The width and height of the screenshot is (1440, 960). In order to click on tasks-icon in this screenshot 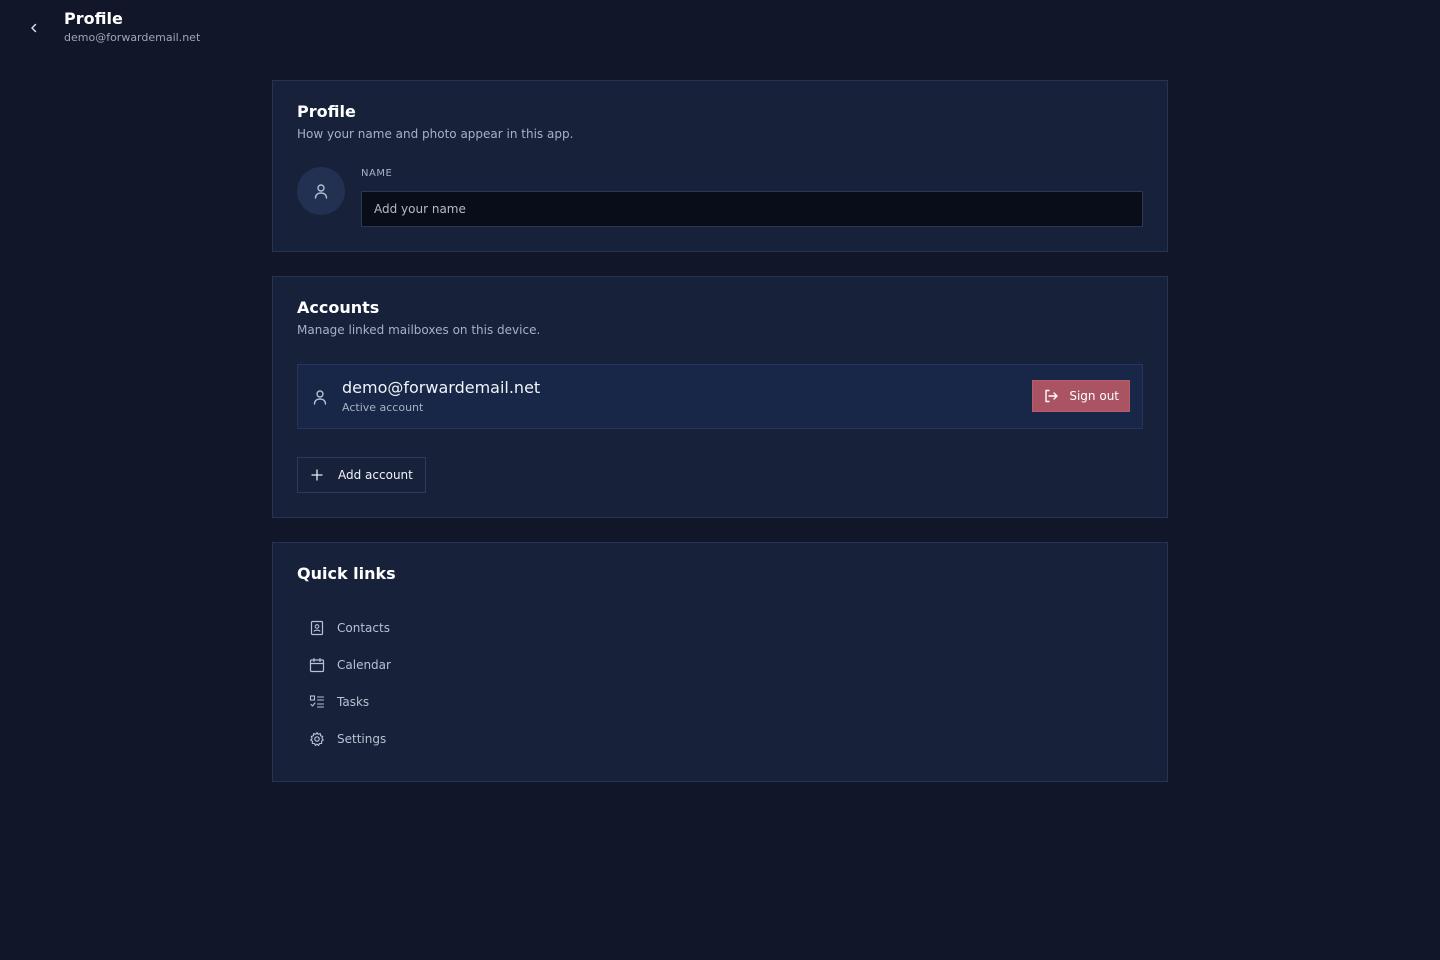, I will do `click(317, 701)`.